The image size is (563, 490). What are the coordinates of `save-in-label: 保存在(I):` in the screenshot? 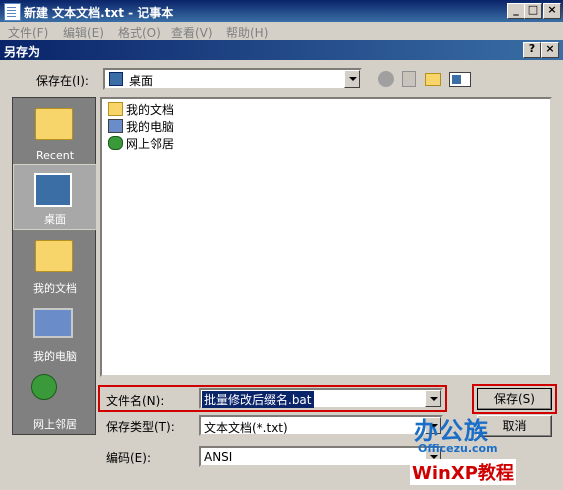 It's located at (62, 81).